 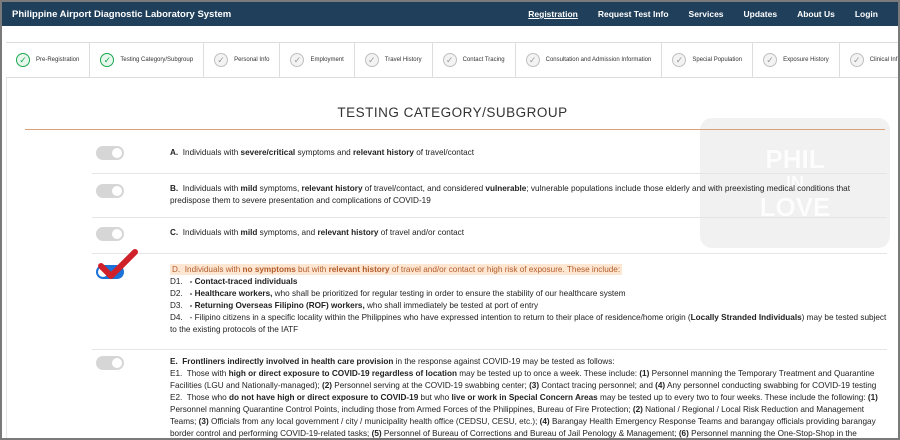 What do you see at coordinates (455, 129) in the screenshot?
I see `title-divider` at bounding box center [455, 129].